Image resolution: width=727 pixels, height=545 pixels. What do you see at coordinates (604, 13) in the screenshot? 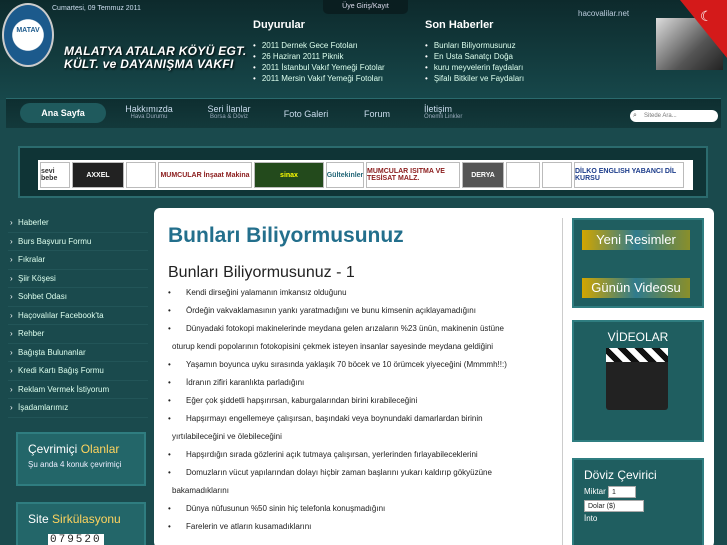
I see `site-name: hacovalilar.net` at bounding box center [604, 13].